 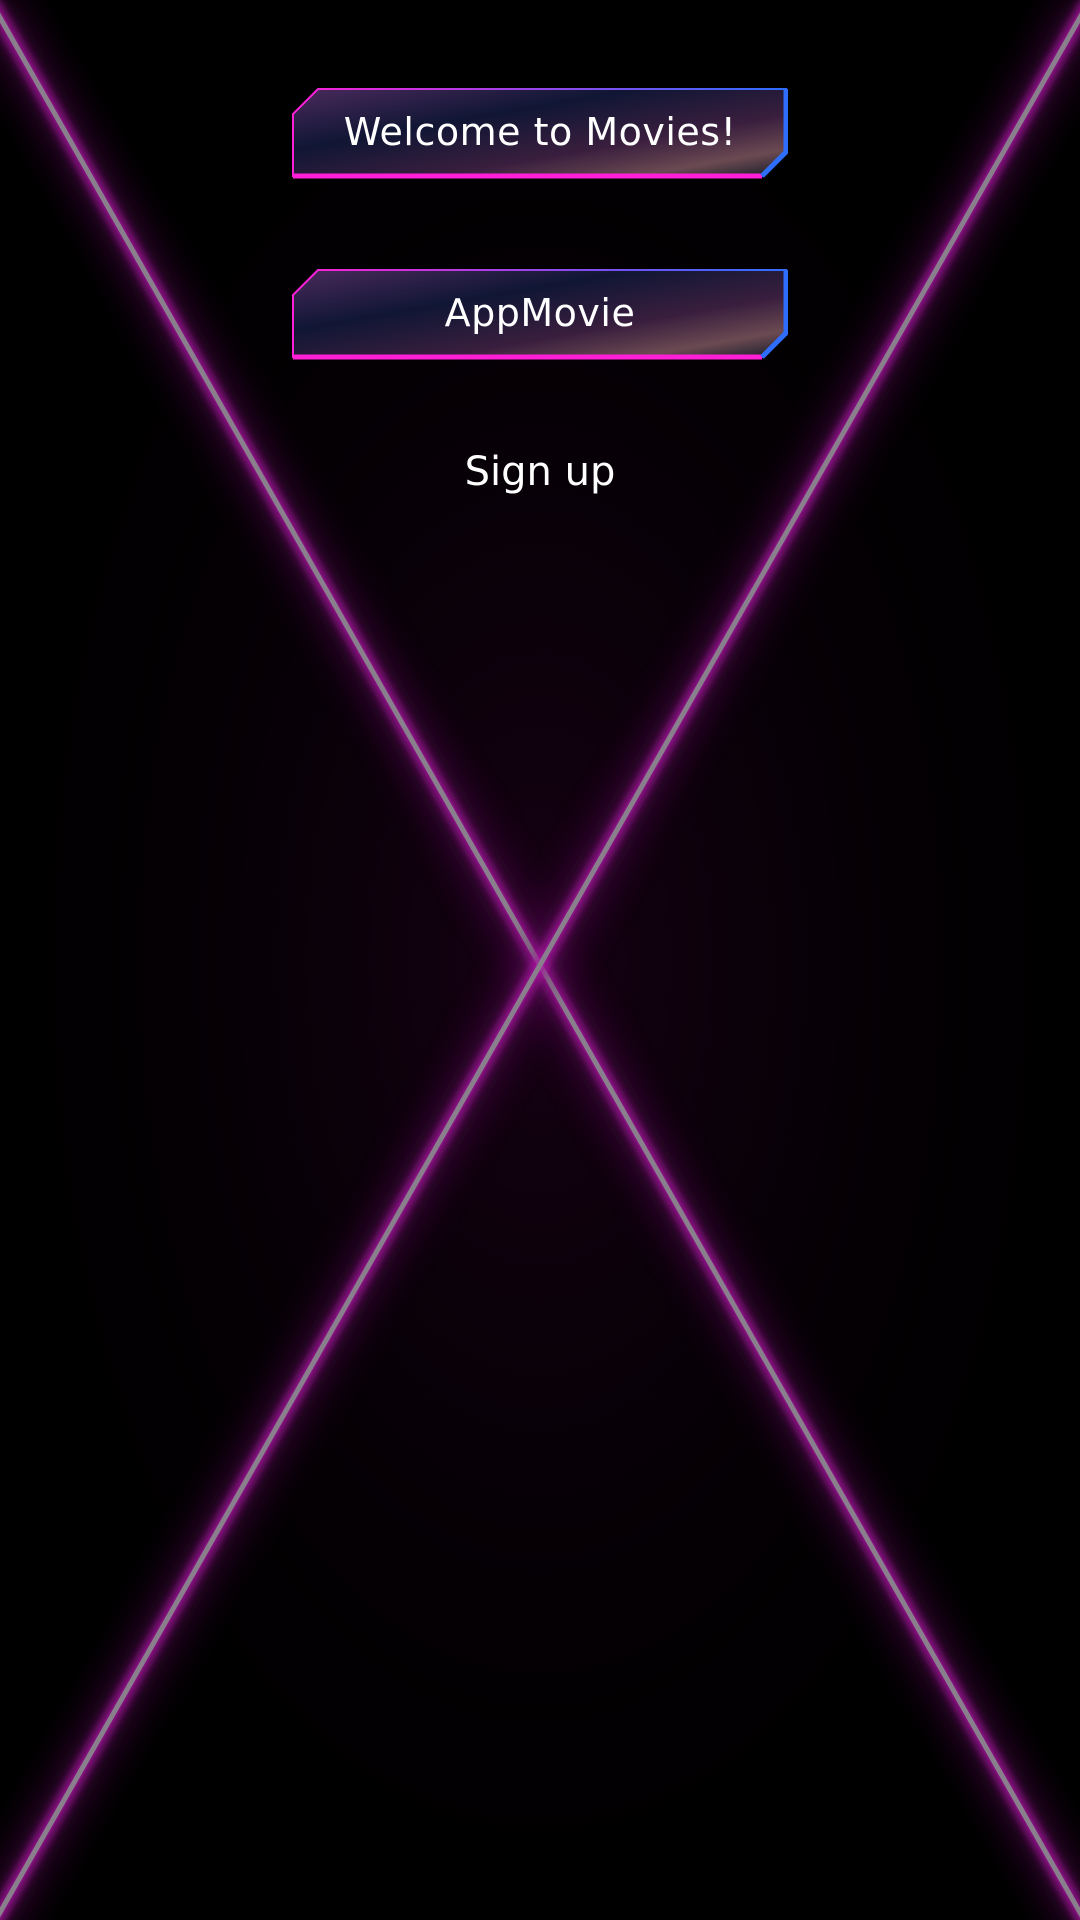 I want to click on app-name-banner: AppMovie, so click(x=540, y=315).